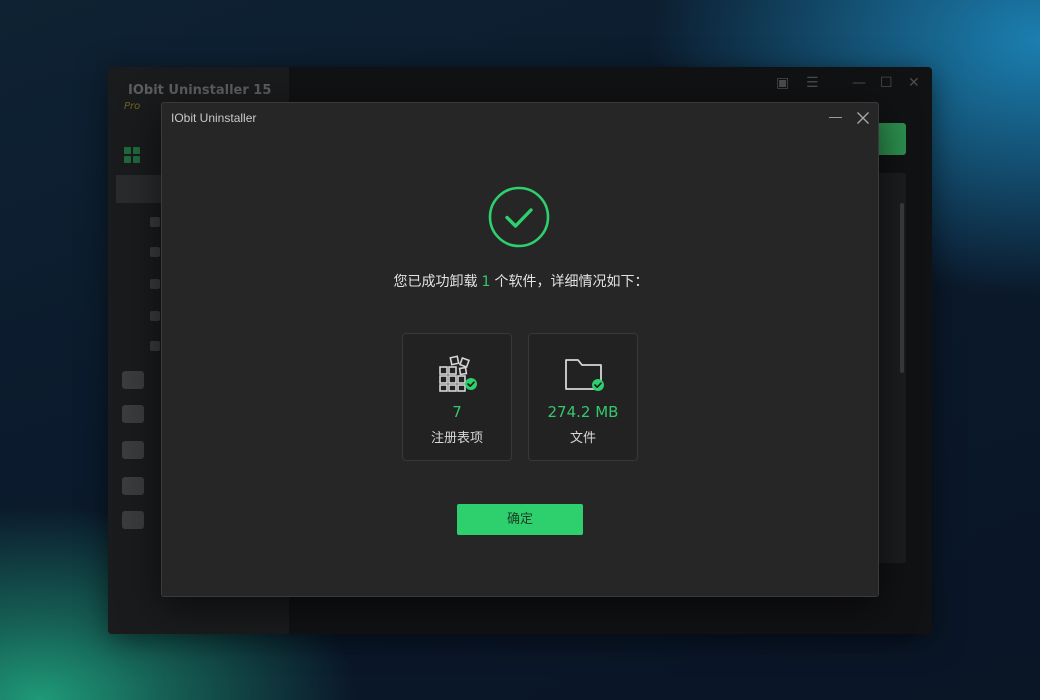  Describe the element at coordinates (584, 375) in the screenshot. I see `folder-check-icon` at that location.